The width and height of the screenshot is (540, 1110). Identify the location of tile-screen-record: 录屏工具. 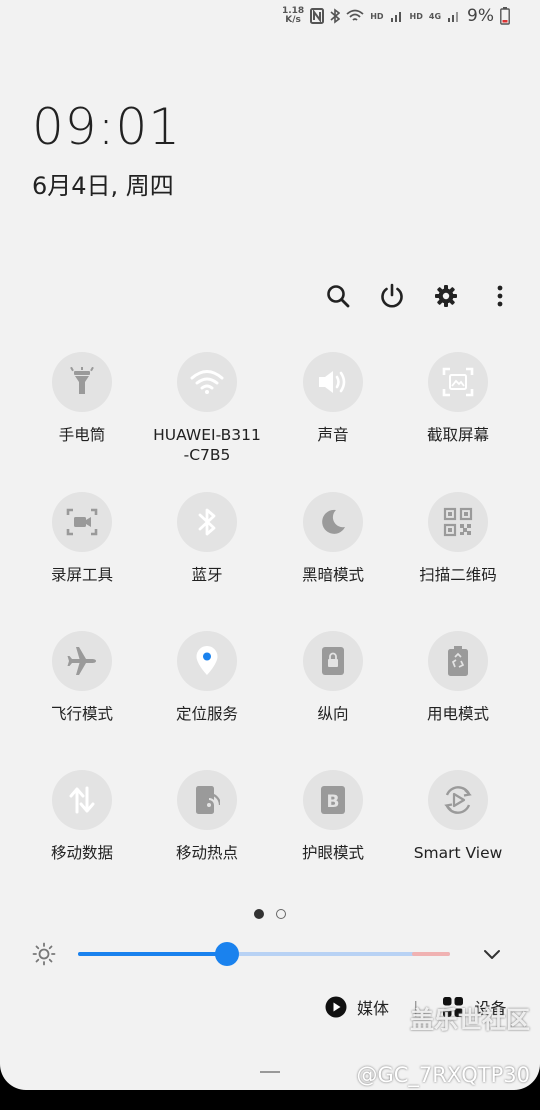
(82, 538).